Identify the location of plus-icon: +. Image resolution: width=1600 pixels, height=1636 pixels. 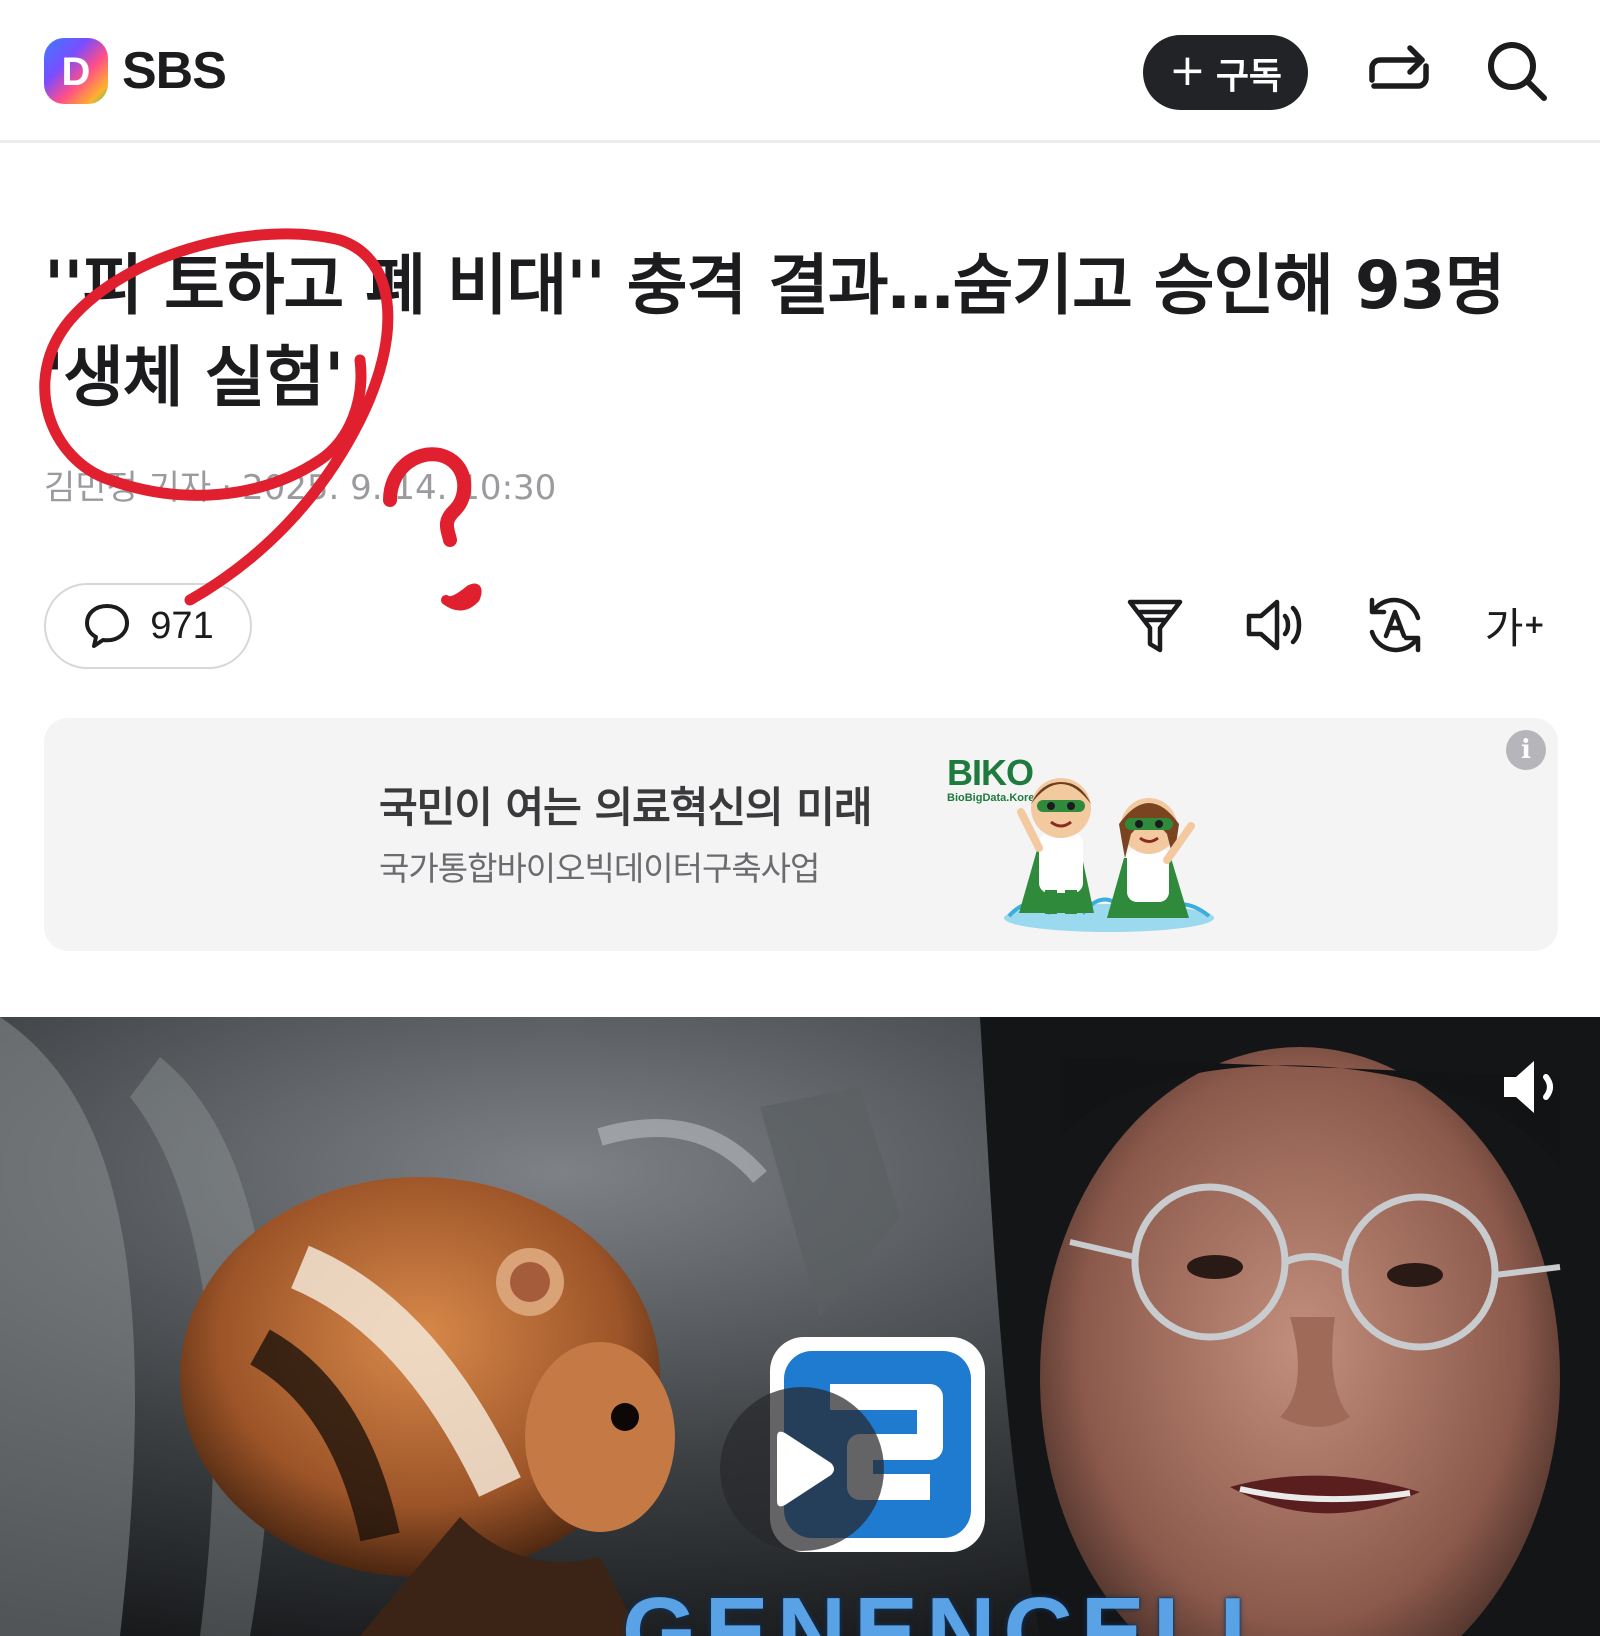
(1187, 70).